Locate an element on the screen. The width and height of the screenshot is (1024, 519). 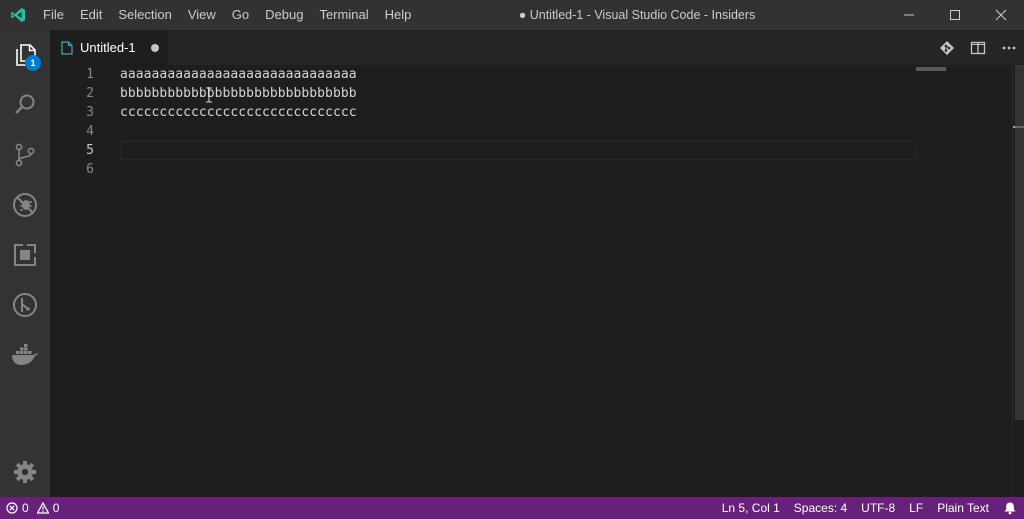
activity-bar: 1 is located at coordinates (25, 263).